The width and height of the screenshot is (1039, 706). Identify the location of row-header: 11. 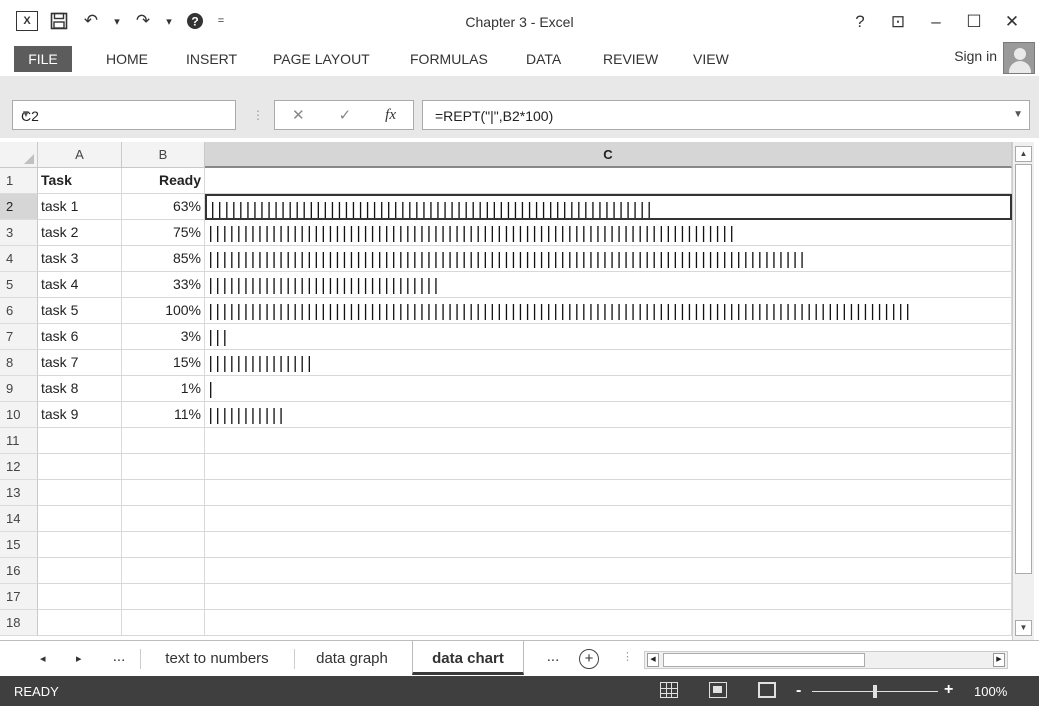
(19, 441).